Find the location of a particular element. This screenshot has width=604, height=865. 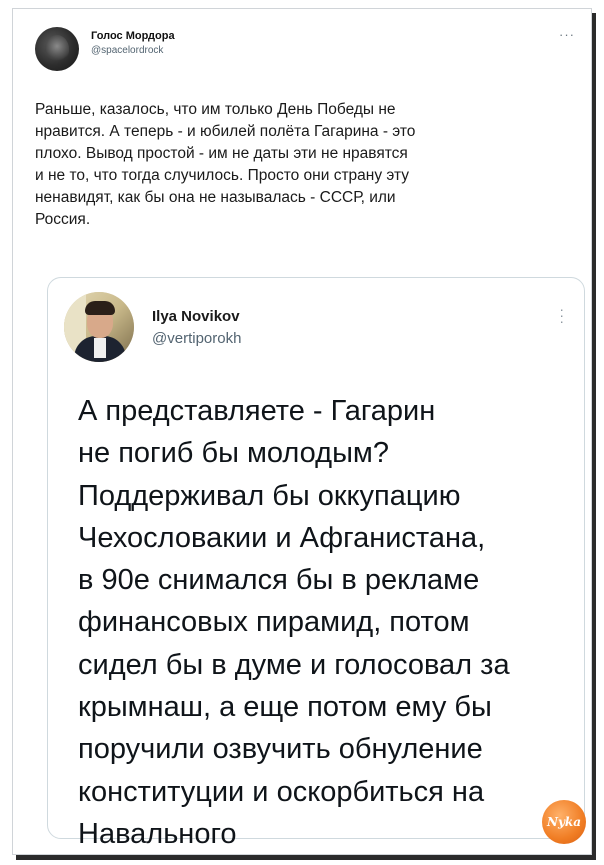

watermark-logo: Nyka is located at coordinates (564, 822).